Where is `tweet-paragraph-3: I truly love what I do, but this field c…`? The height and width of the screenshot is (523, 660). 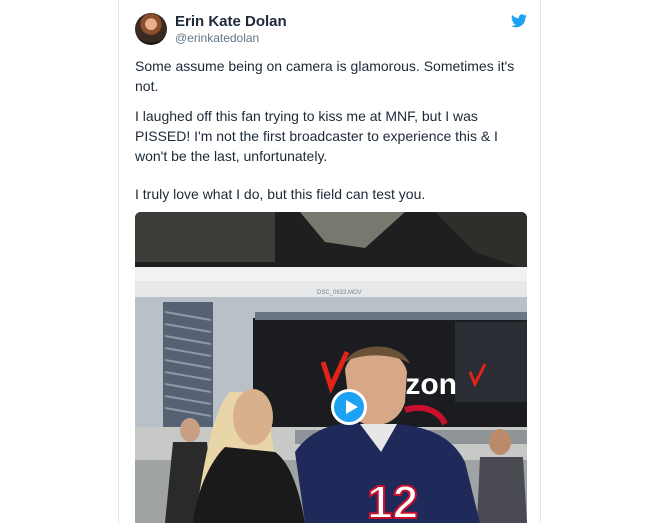
tweet-paragraph-3: I truly love what I do, but this field c… is located at coordinates (280, 194).